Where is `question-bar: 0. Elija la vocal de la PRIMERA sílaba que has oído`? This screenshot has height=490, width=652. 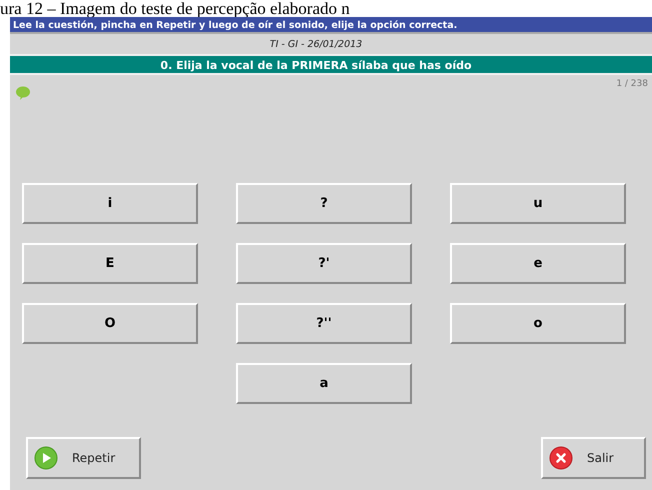 question-bar: 0. Elija la vocal de la PRIMERA sílaba que has oído is located at coordinates (331, 65).